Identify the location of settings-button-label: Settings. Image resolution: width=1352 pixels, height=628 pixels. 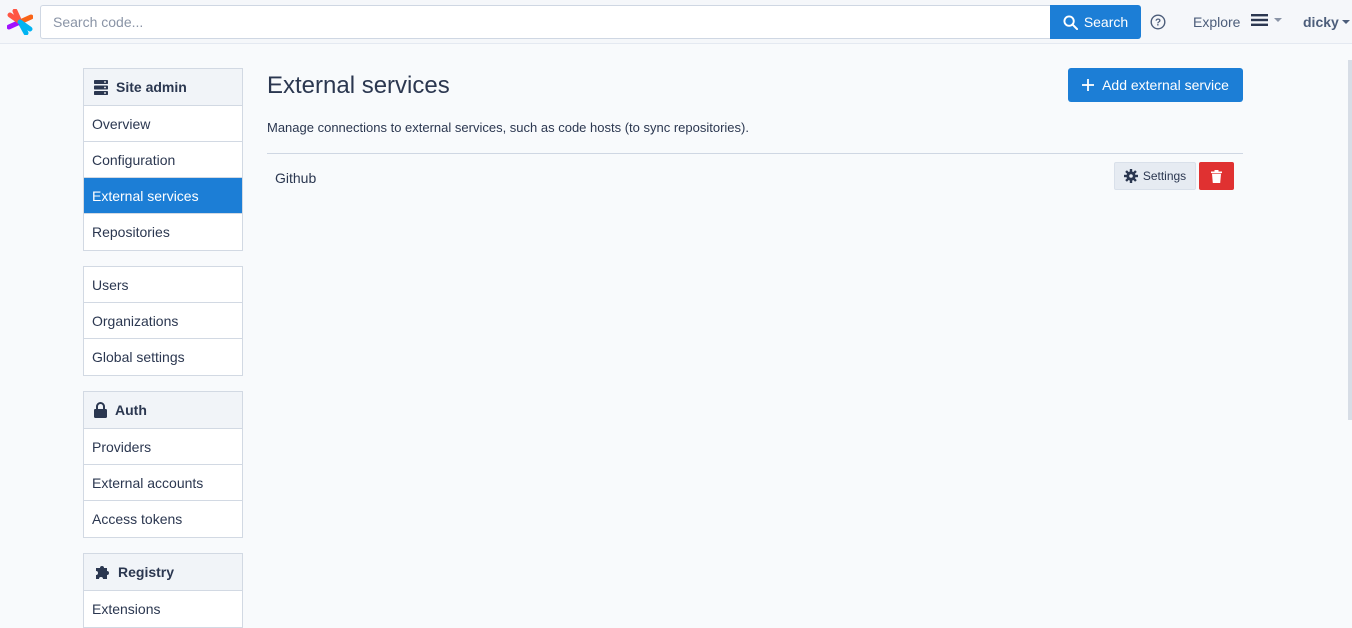
(1164, 176).